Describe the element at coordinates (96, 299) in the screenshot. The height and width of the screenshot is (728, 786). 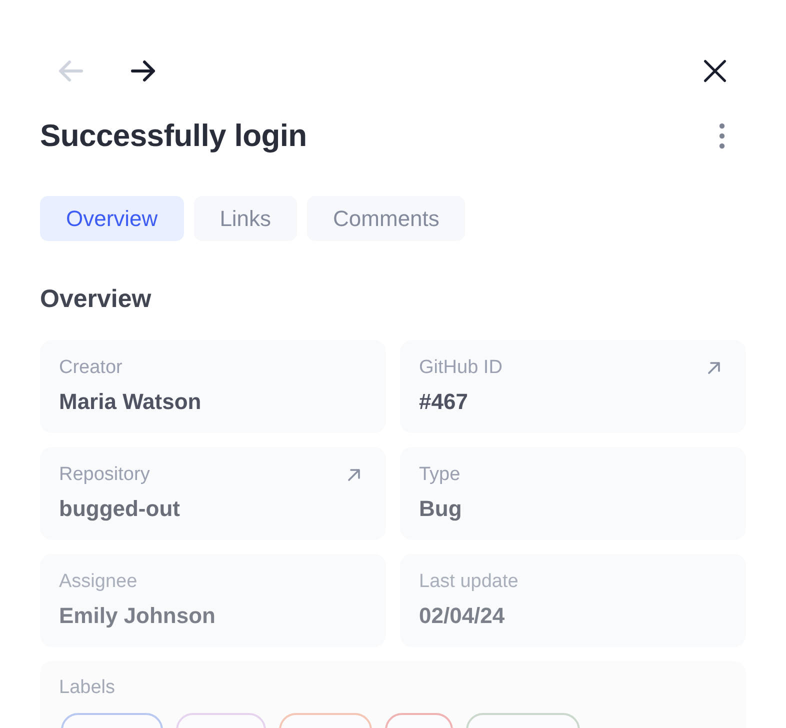
I see `section-title: Overview` at that location.